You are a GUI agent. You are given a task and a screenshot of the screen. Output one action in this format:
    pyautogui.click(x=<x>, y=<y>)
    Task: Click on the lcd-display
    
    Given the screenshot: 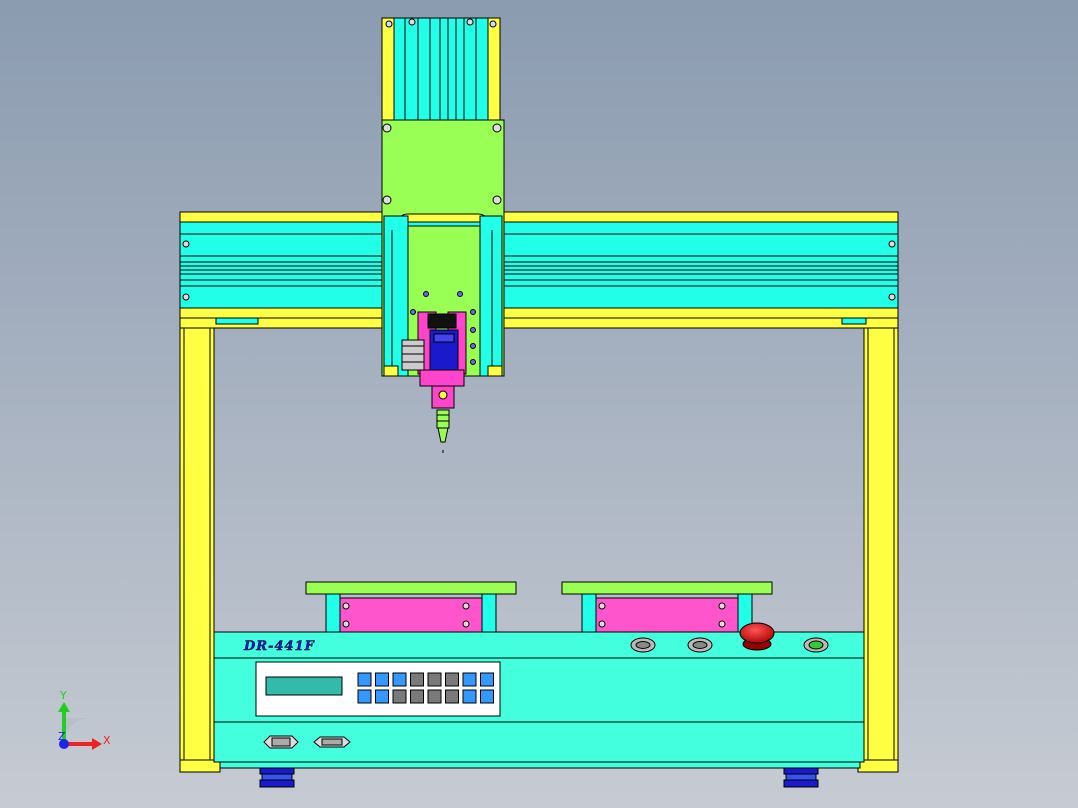 What is the action you would take?
    pyautogui.click(x=304, y=686)
    